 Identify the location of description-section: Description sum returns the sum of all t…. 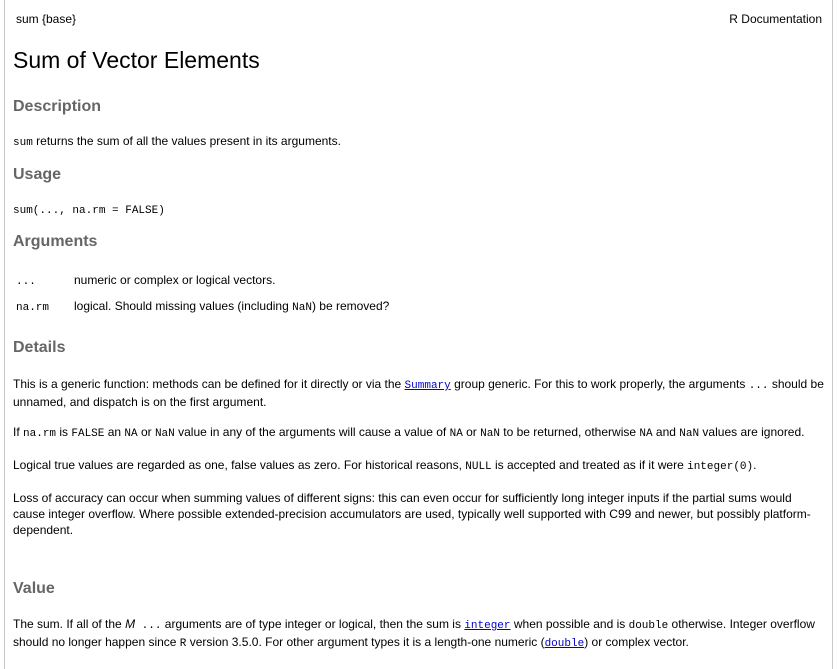
(418, 124).